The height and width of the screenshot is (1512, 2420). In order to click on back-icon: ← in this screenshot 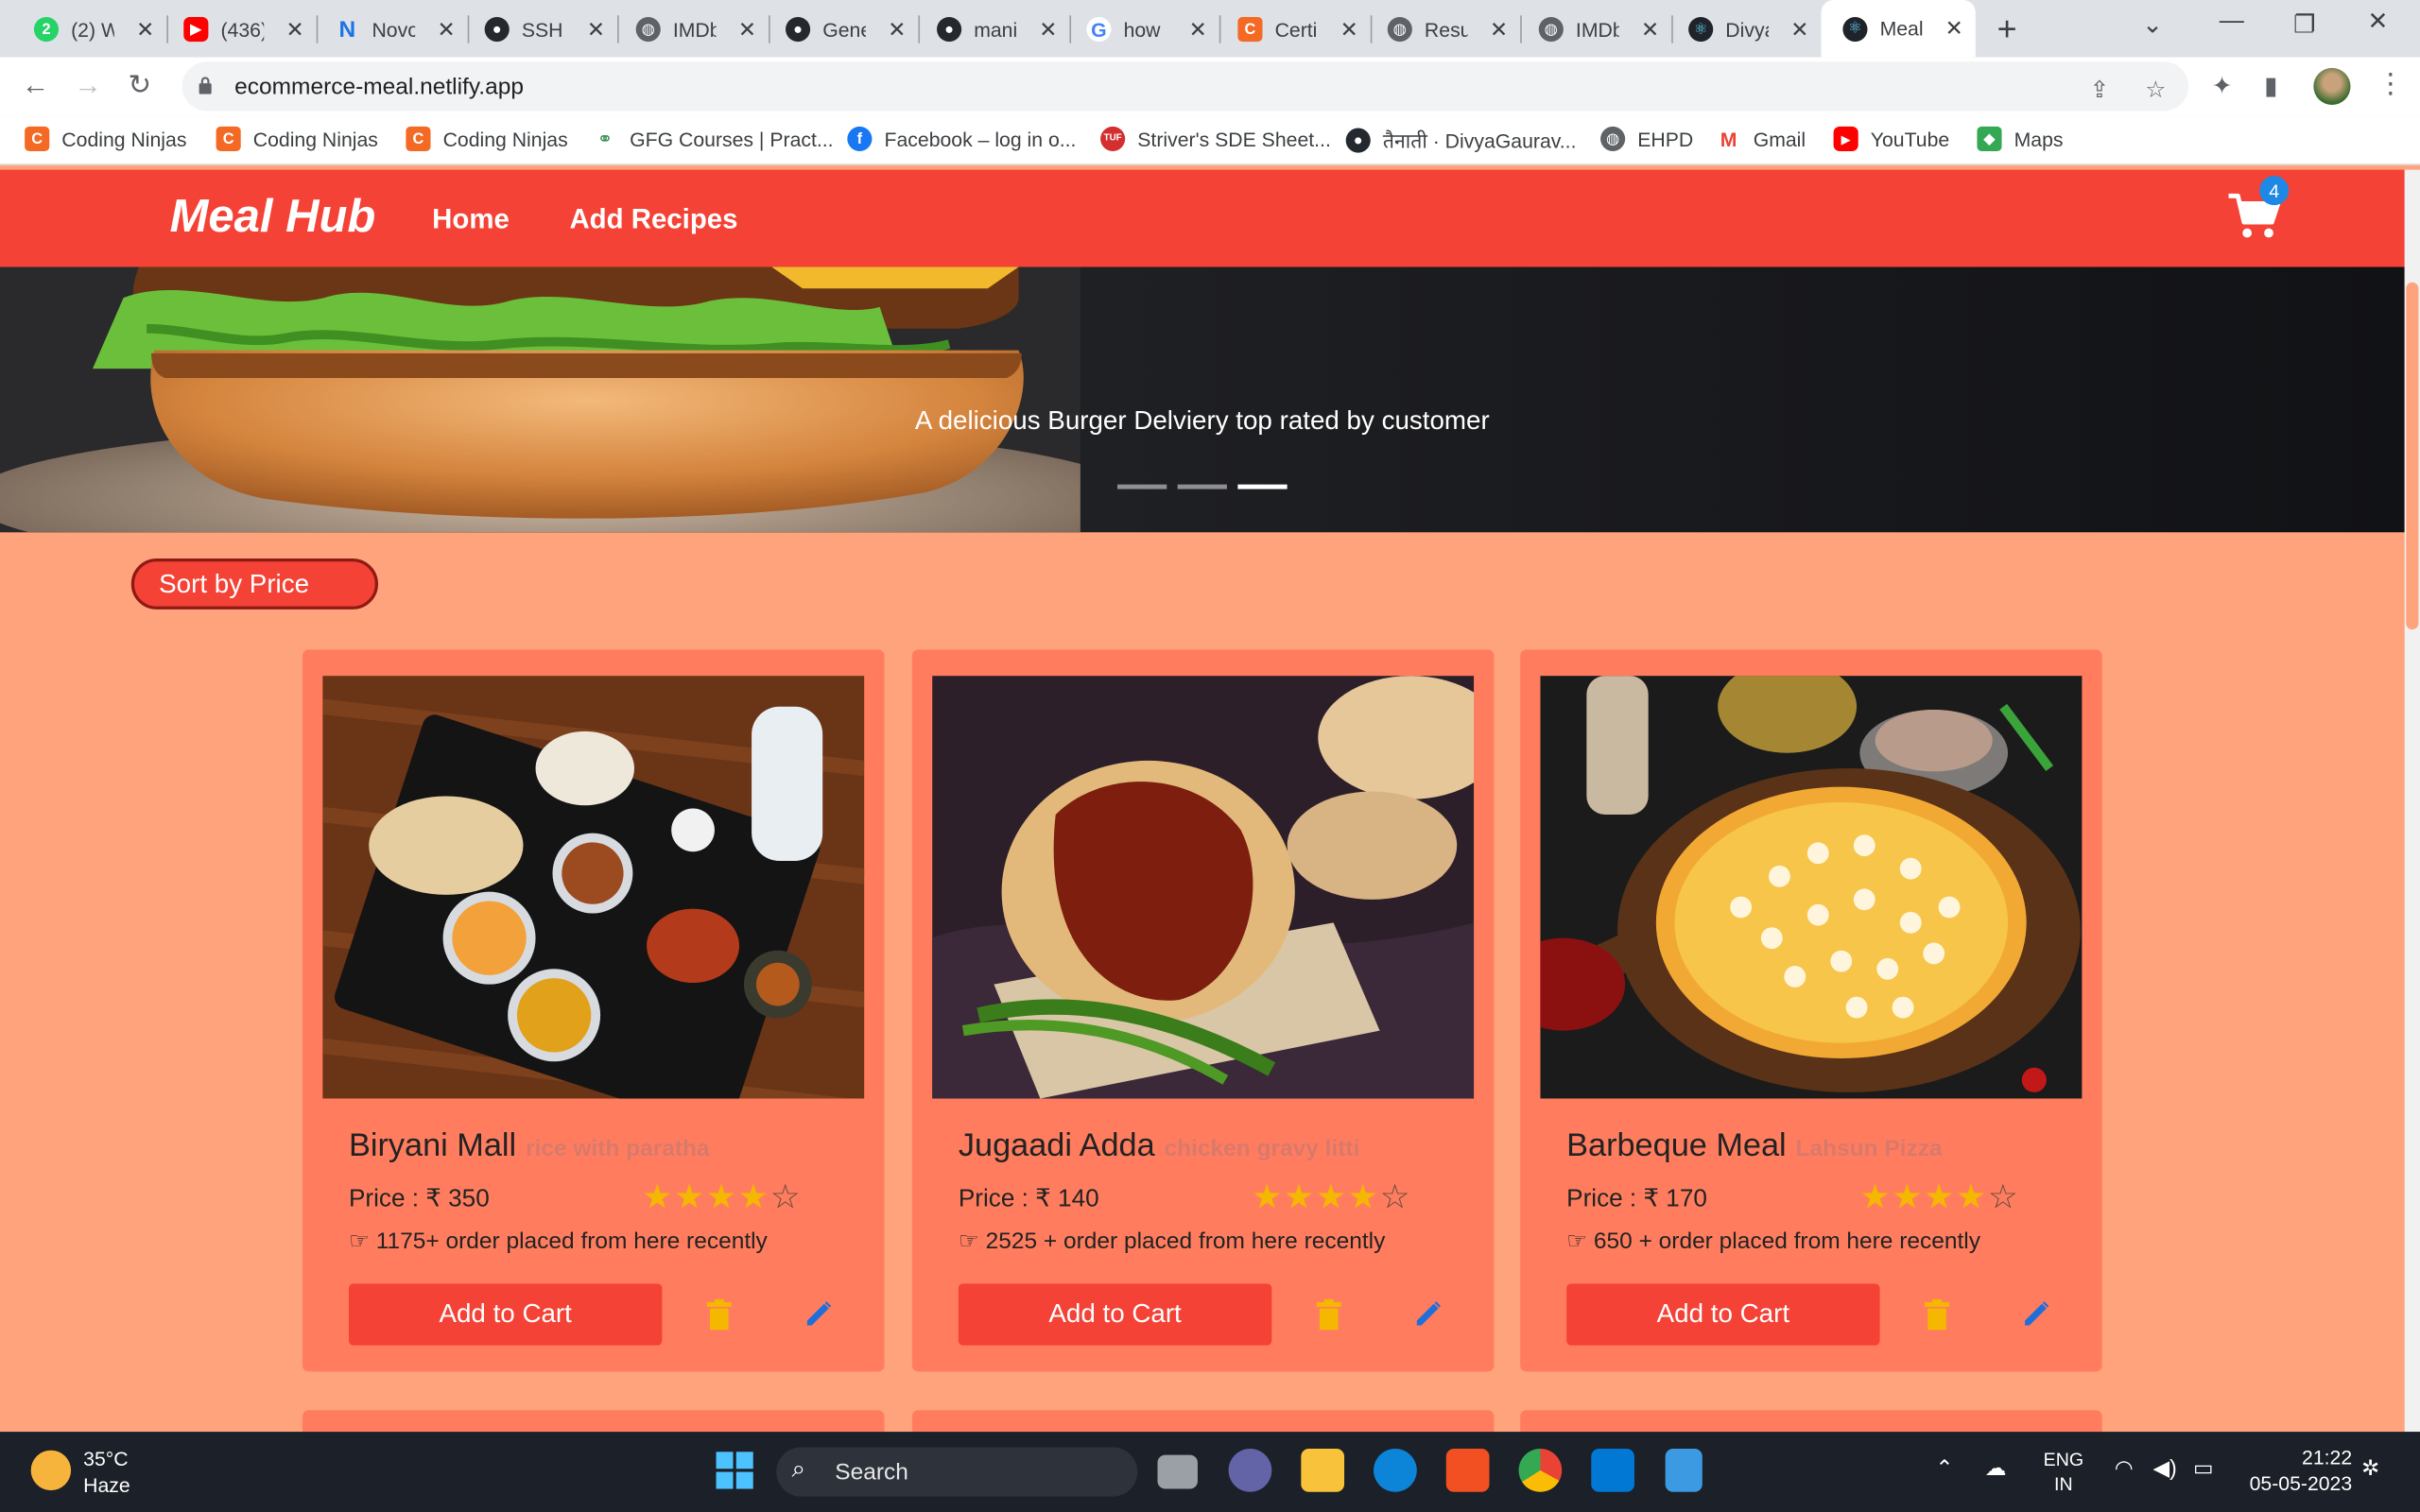, I will do `click(35, 85)`.